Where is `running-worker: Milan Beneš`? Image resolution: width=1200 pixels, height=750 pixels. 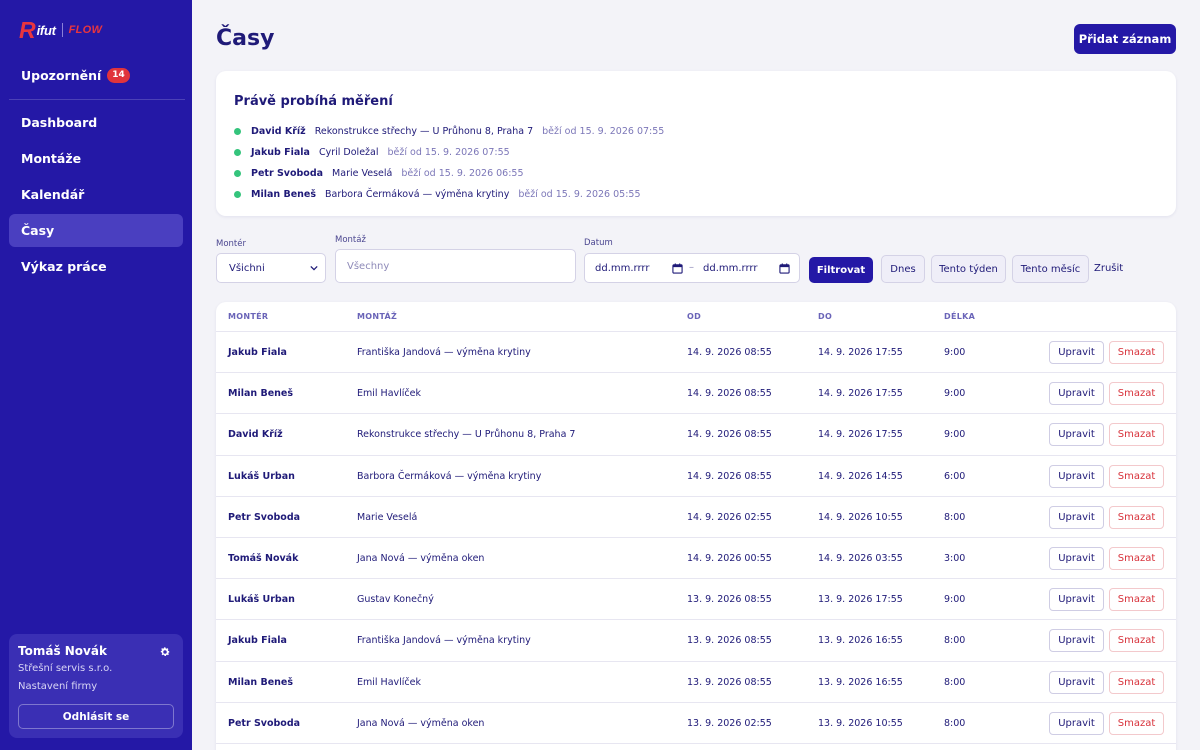
running-worker: Milan Beneš is located at coordinates (283, 194).